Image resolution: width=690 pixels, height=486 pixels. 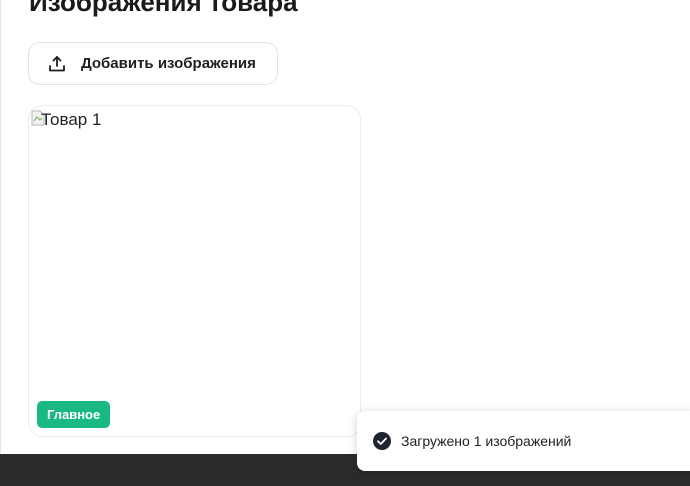 I want to click on left-divider, so click(x=0, y=227).